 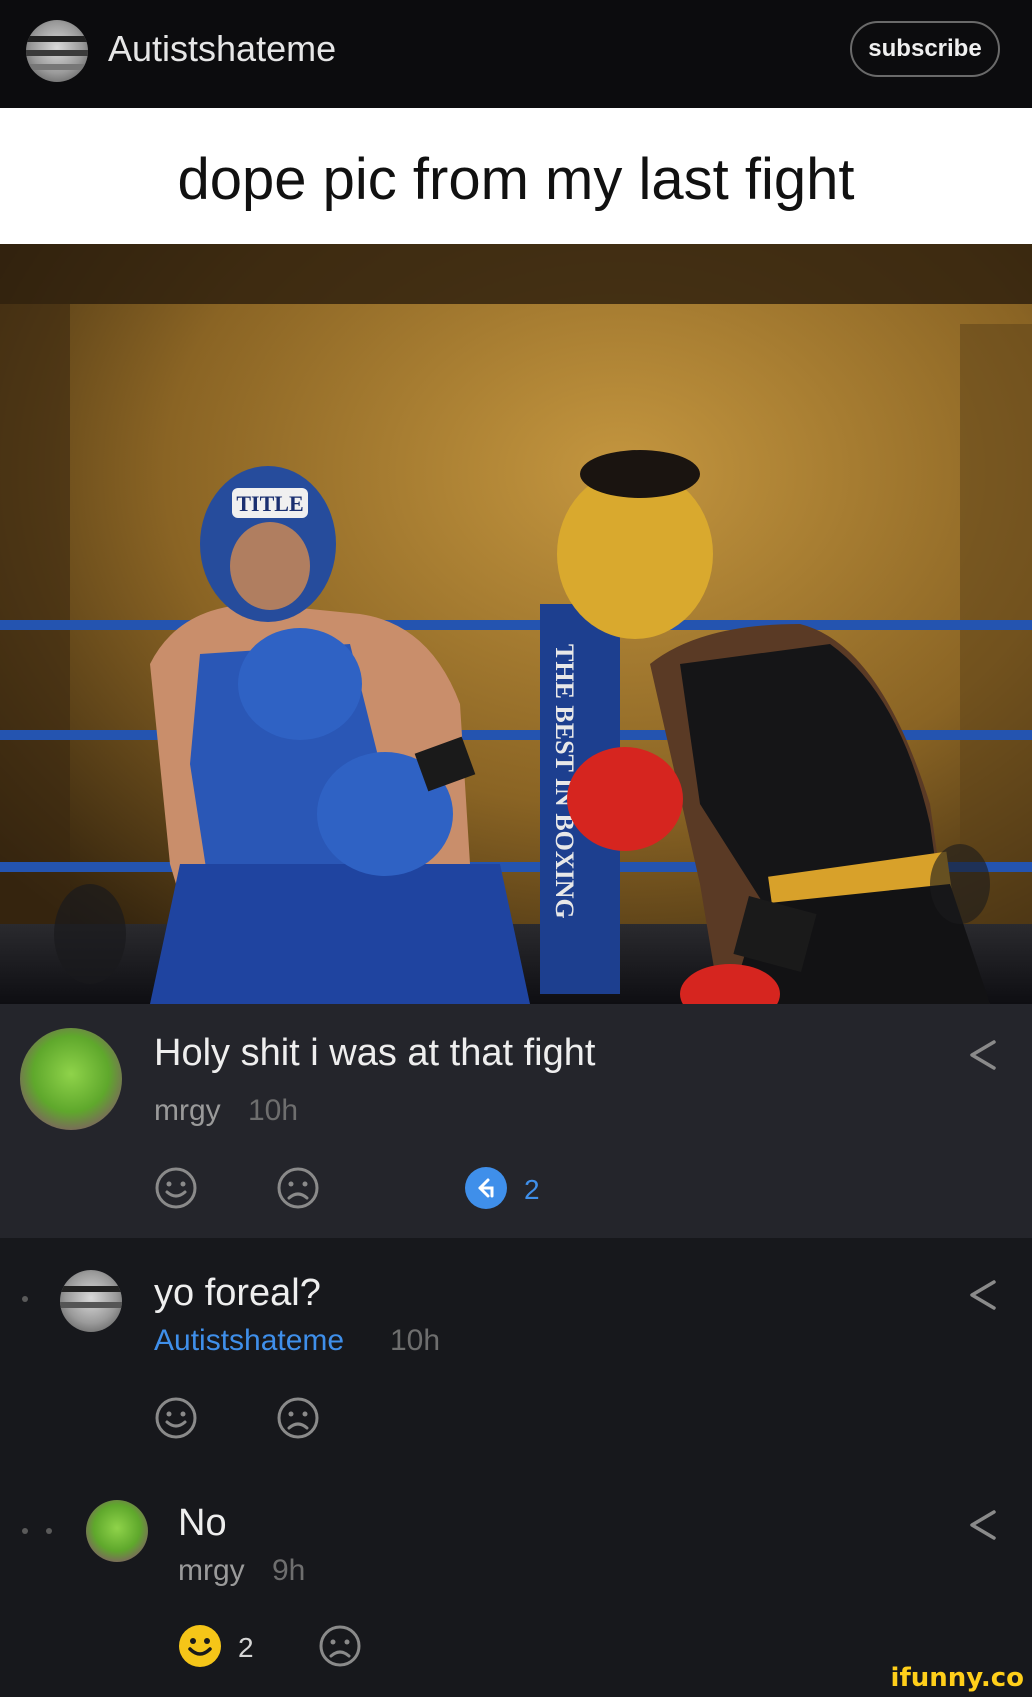 What do you see at coordinates (486, 1188) in the screenshot?
I see `reply-icon` at bounding box center [486, 1188].